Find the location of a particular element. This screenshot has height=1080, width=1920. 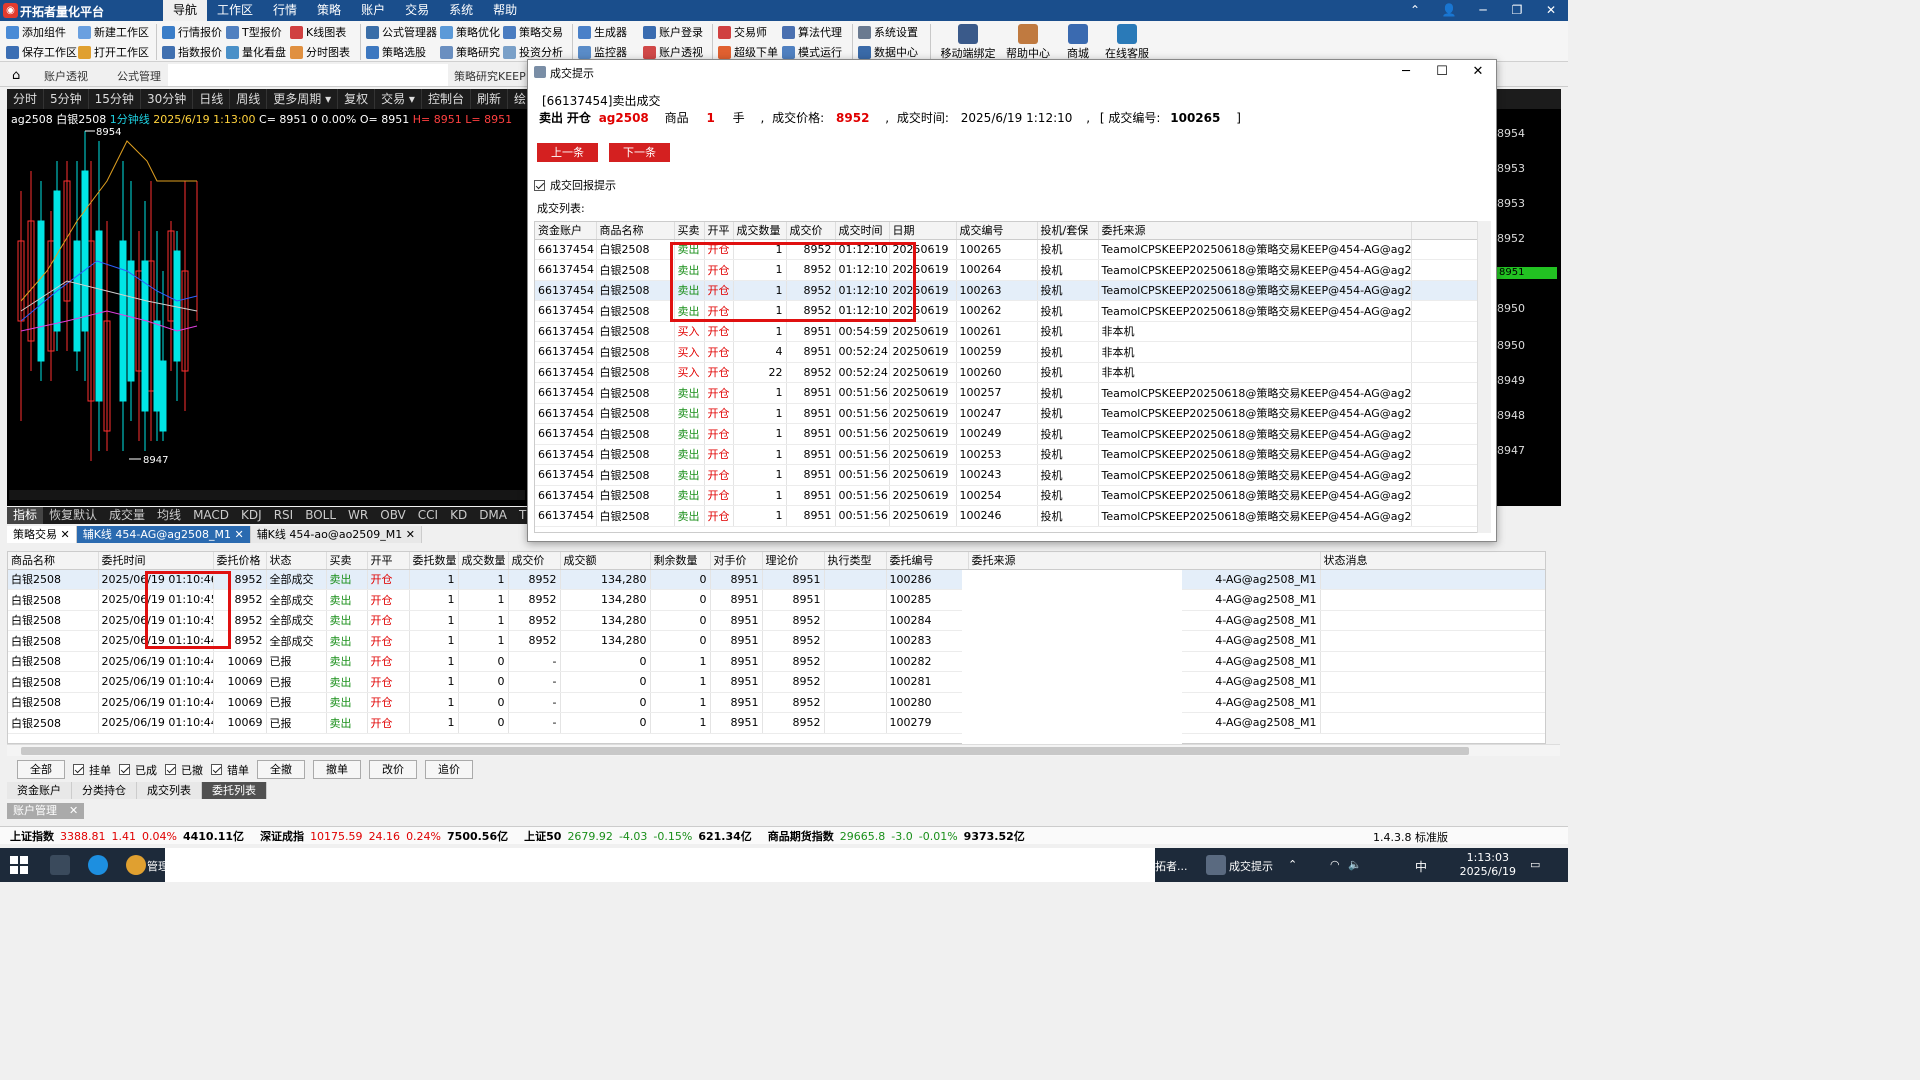

save-workspace-button: 保存工作区 is located at coordinates (41, 52).